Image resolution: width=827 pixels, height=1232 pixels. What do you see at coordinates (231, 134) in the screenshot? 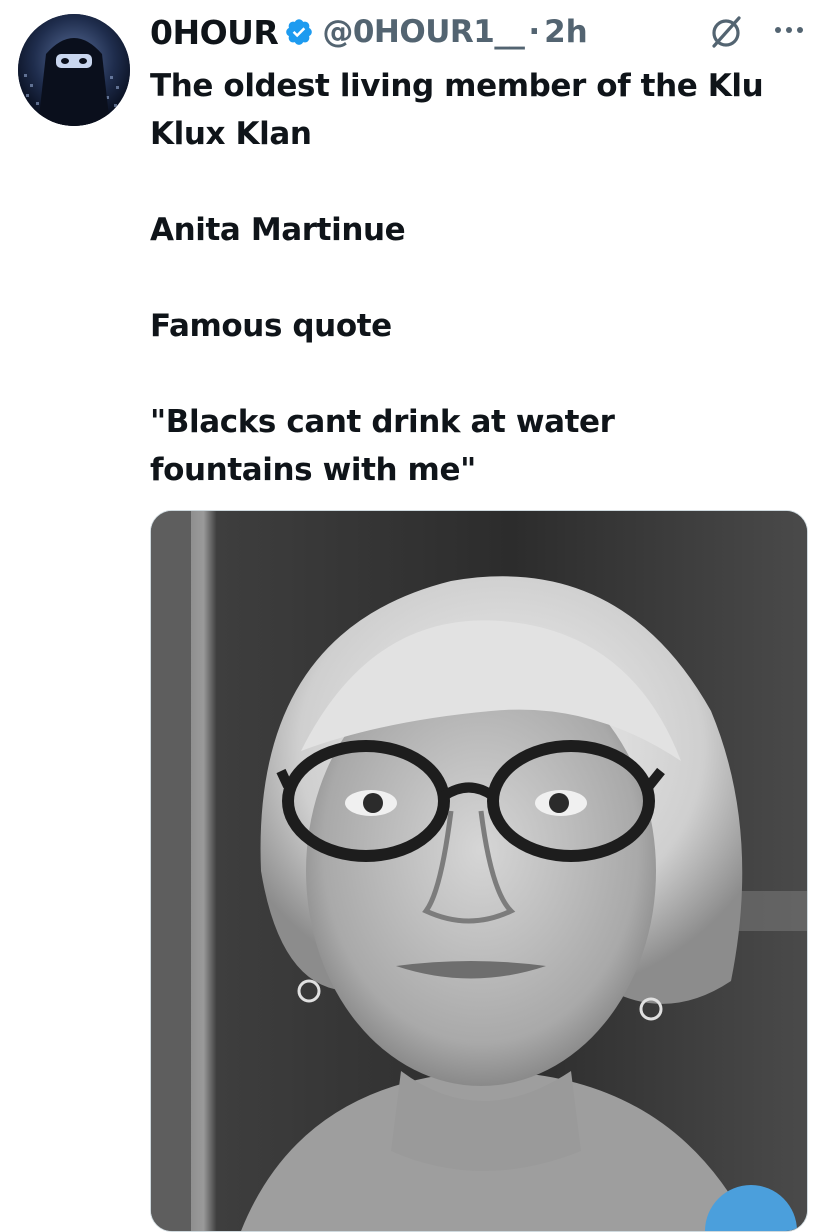
I see `tweet-line: Klux Klan` at bounding box center [231, 134].